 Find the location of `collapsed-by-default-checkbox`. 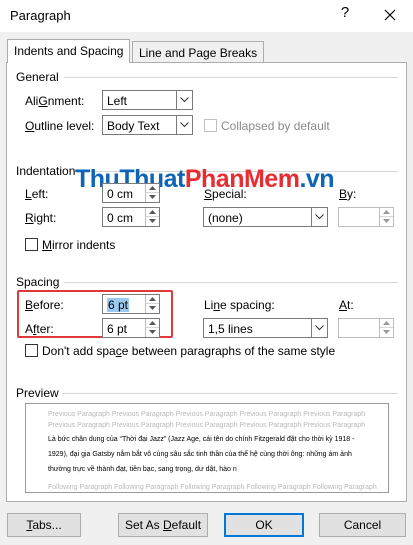

collapsed-by-default-checkbox is located at coordinates (210, 125).